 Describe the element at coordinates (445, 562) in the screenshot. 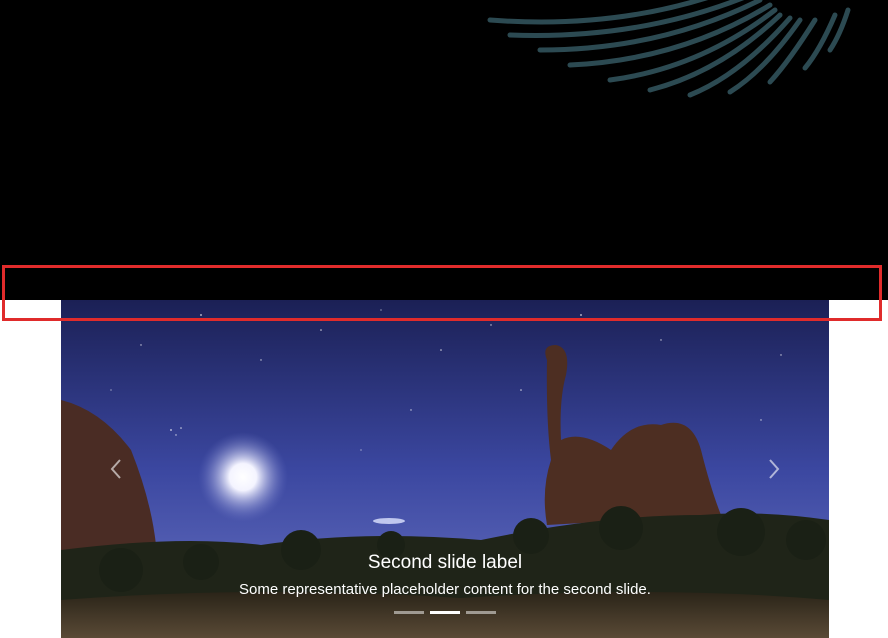

I see `slide-label: Second slide label` at that location.